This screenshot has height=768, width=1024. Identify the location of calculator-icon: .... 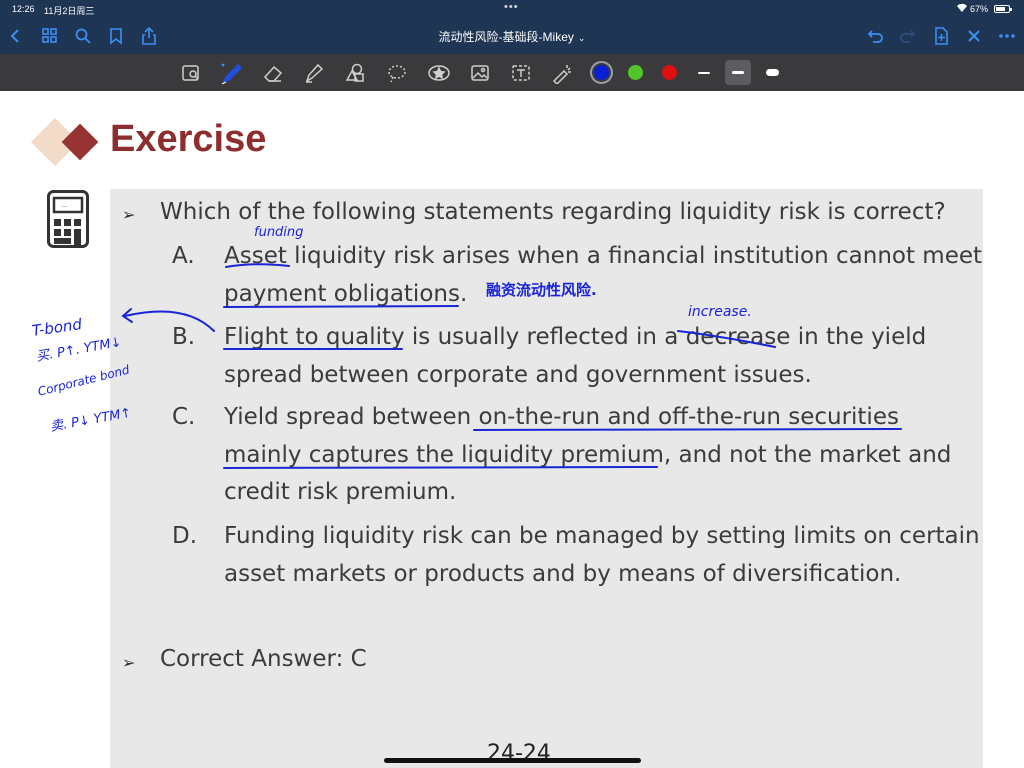
(68, 219).